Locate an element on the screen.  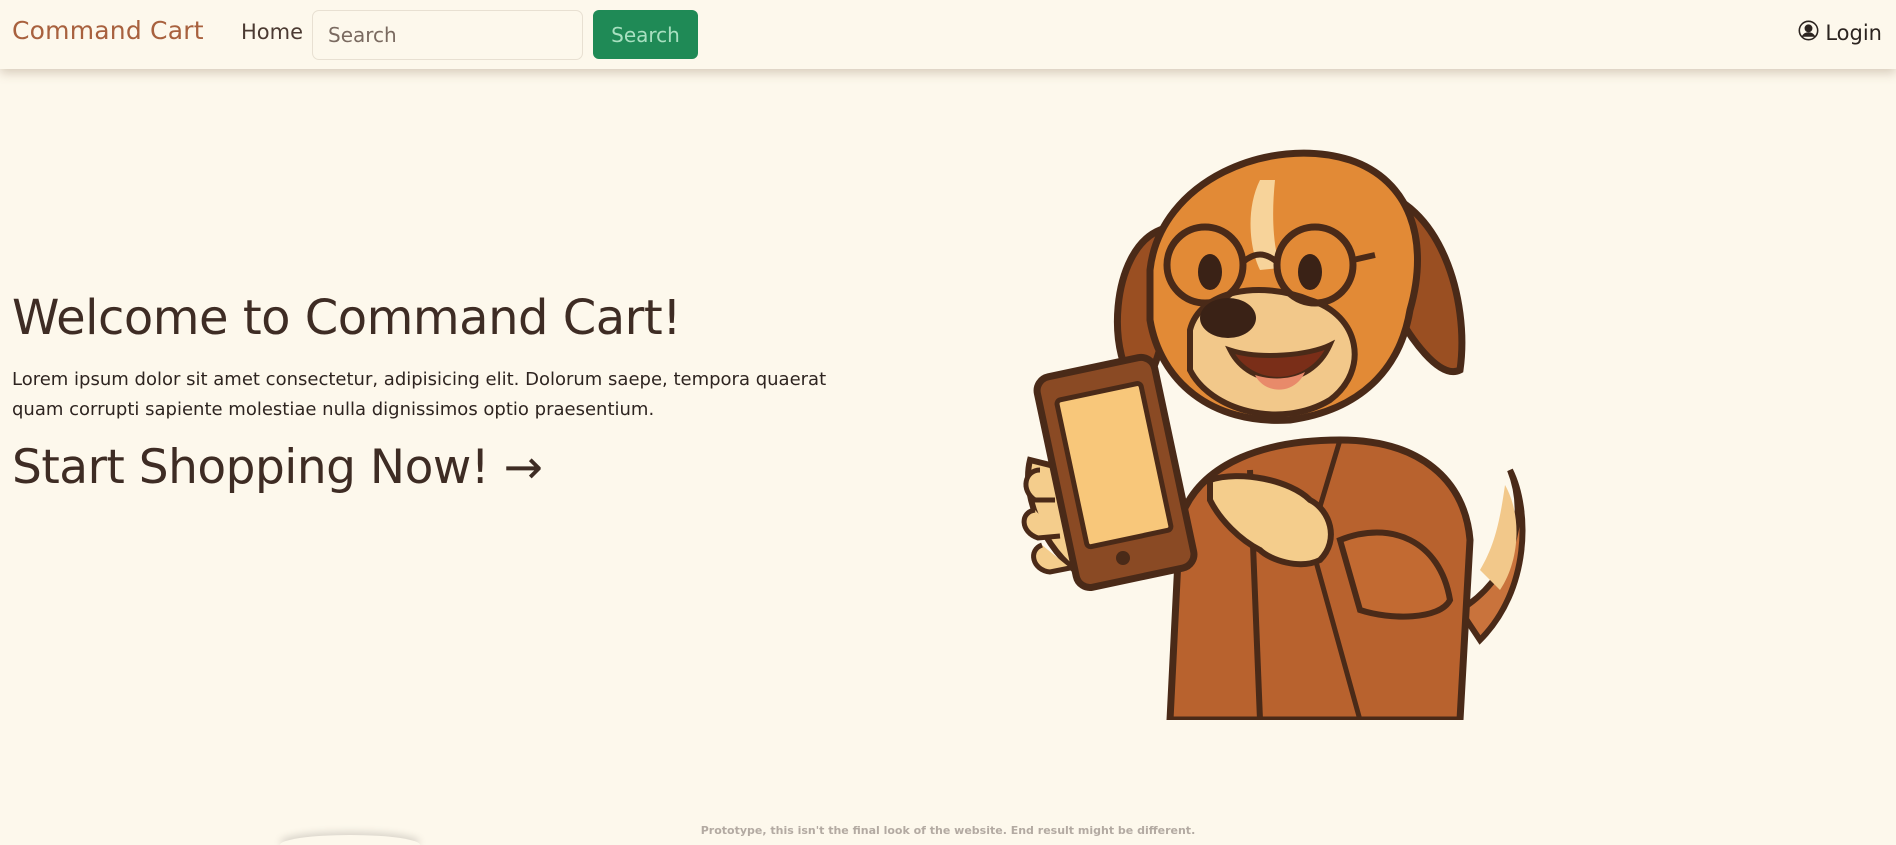
login-link: Login is located at coordinates (1840, 33).